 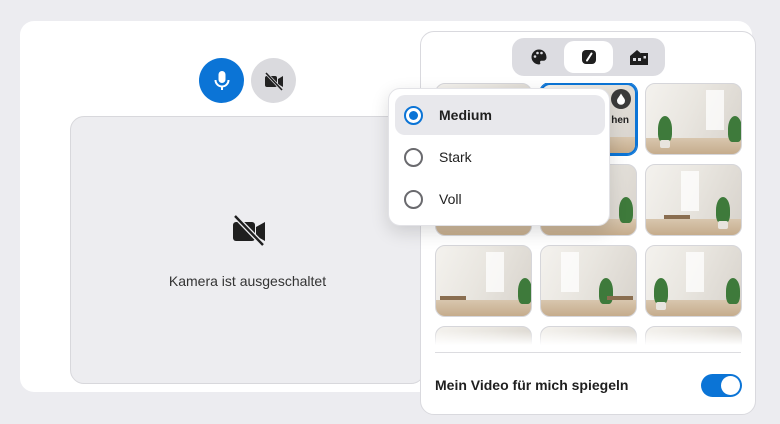 I want to click on blur-option-full: Voll, so click(x=500, y=199).